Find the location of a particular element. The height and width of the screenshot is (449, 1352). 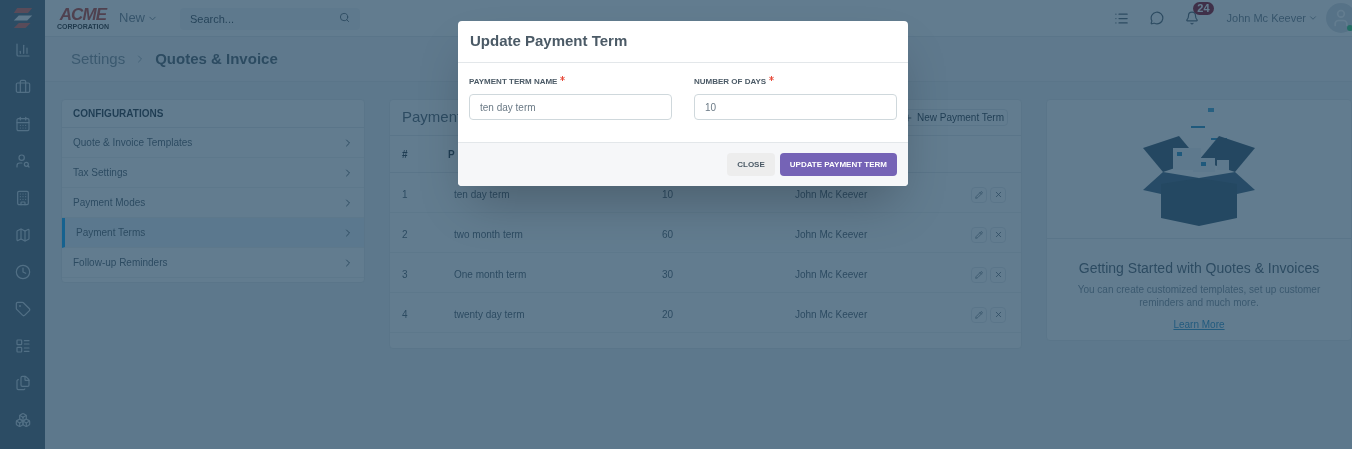

field-label: NUMBER OF DAYS is located at coordinates (730, 82).